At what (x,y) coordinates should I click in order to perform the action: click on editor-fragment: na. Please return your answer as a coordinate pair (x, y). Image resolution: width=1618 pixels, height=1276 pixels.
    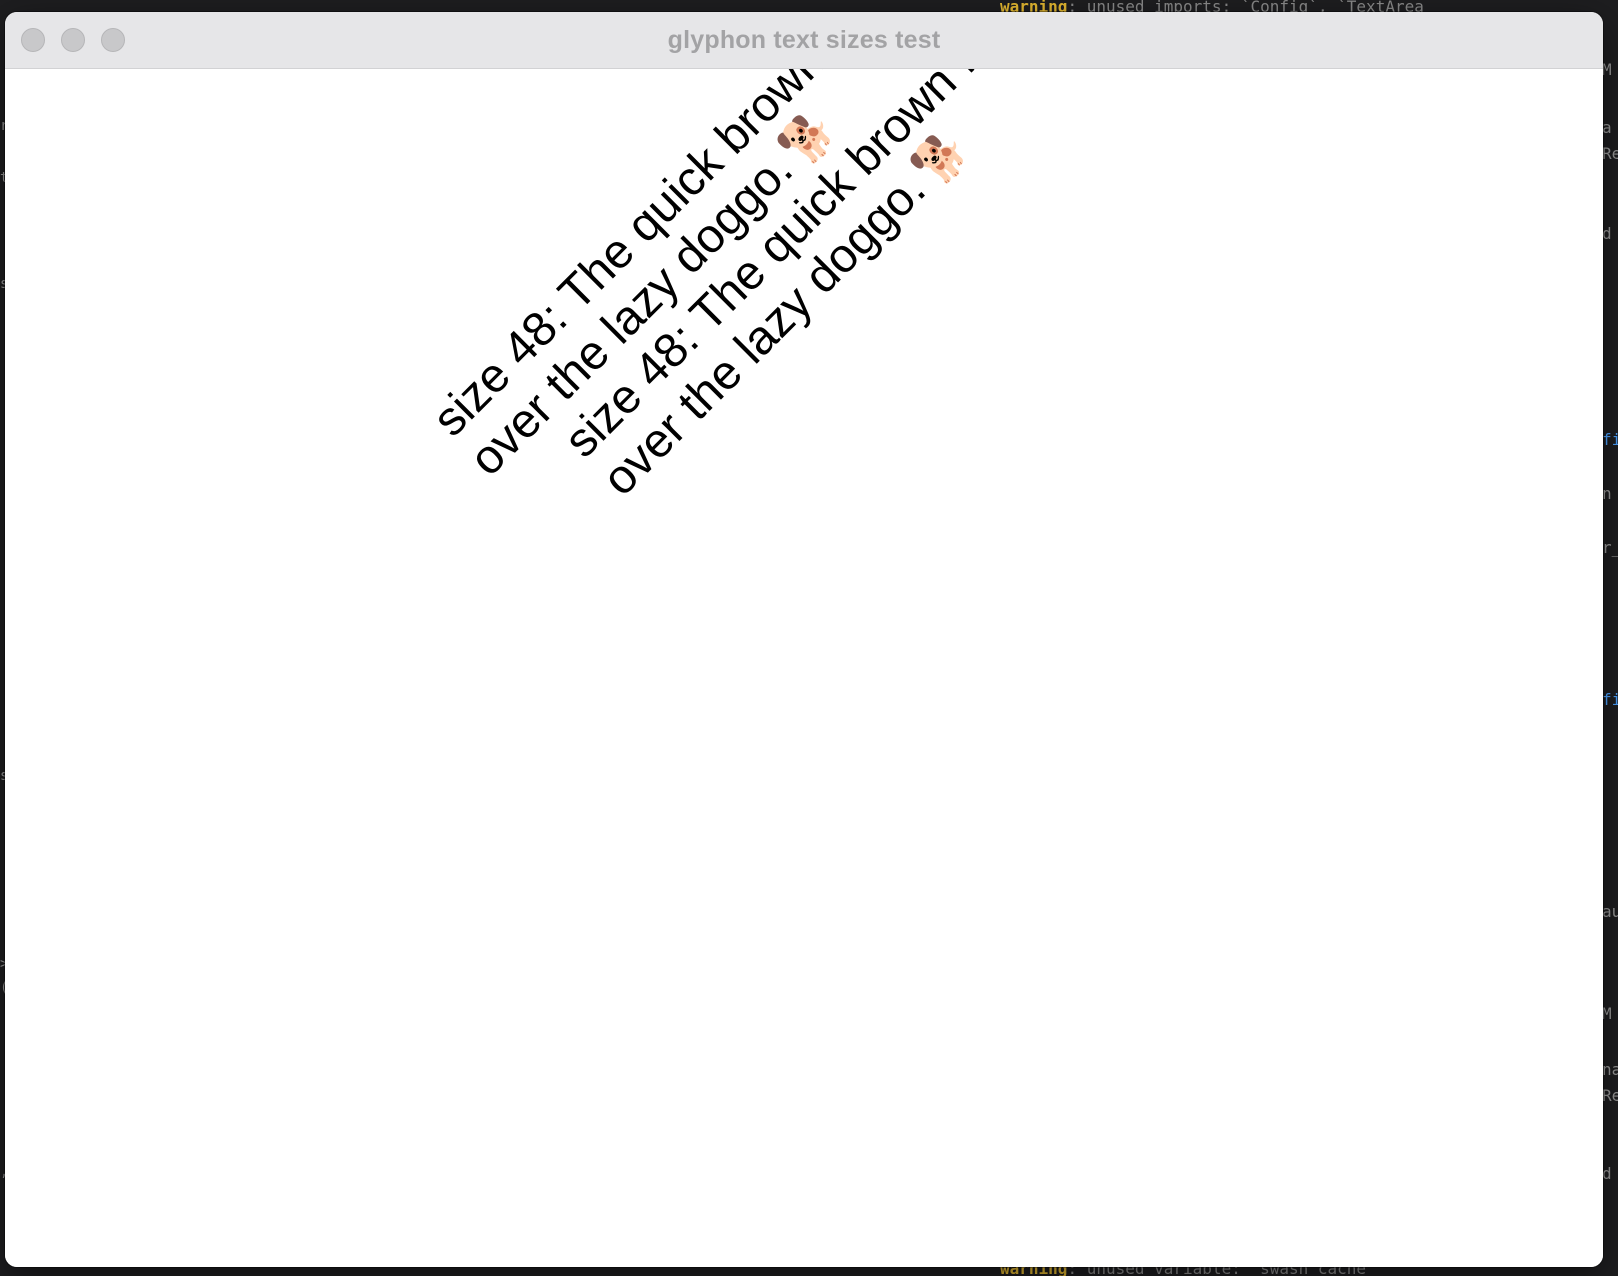
    Looking at the image, I should click on (1610, 1069).